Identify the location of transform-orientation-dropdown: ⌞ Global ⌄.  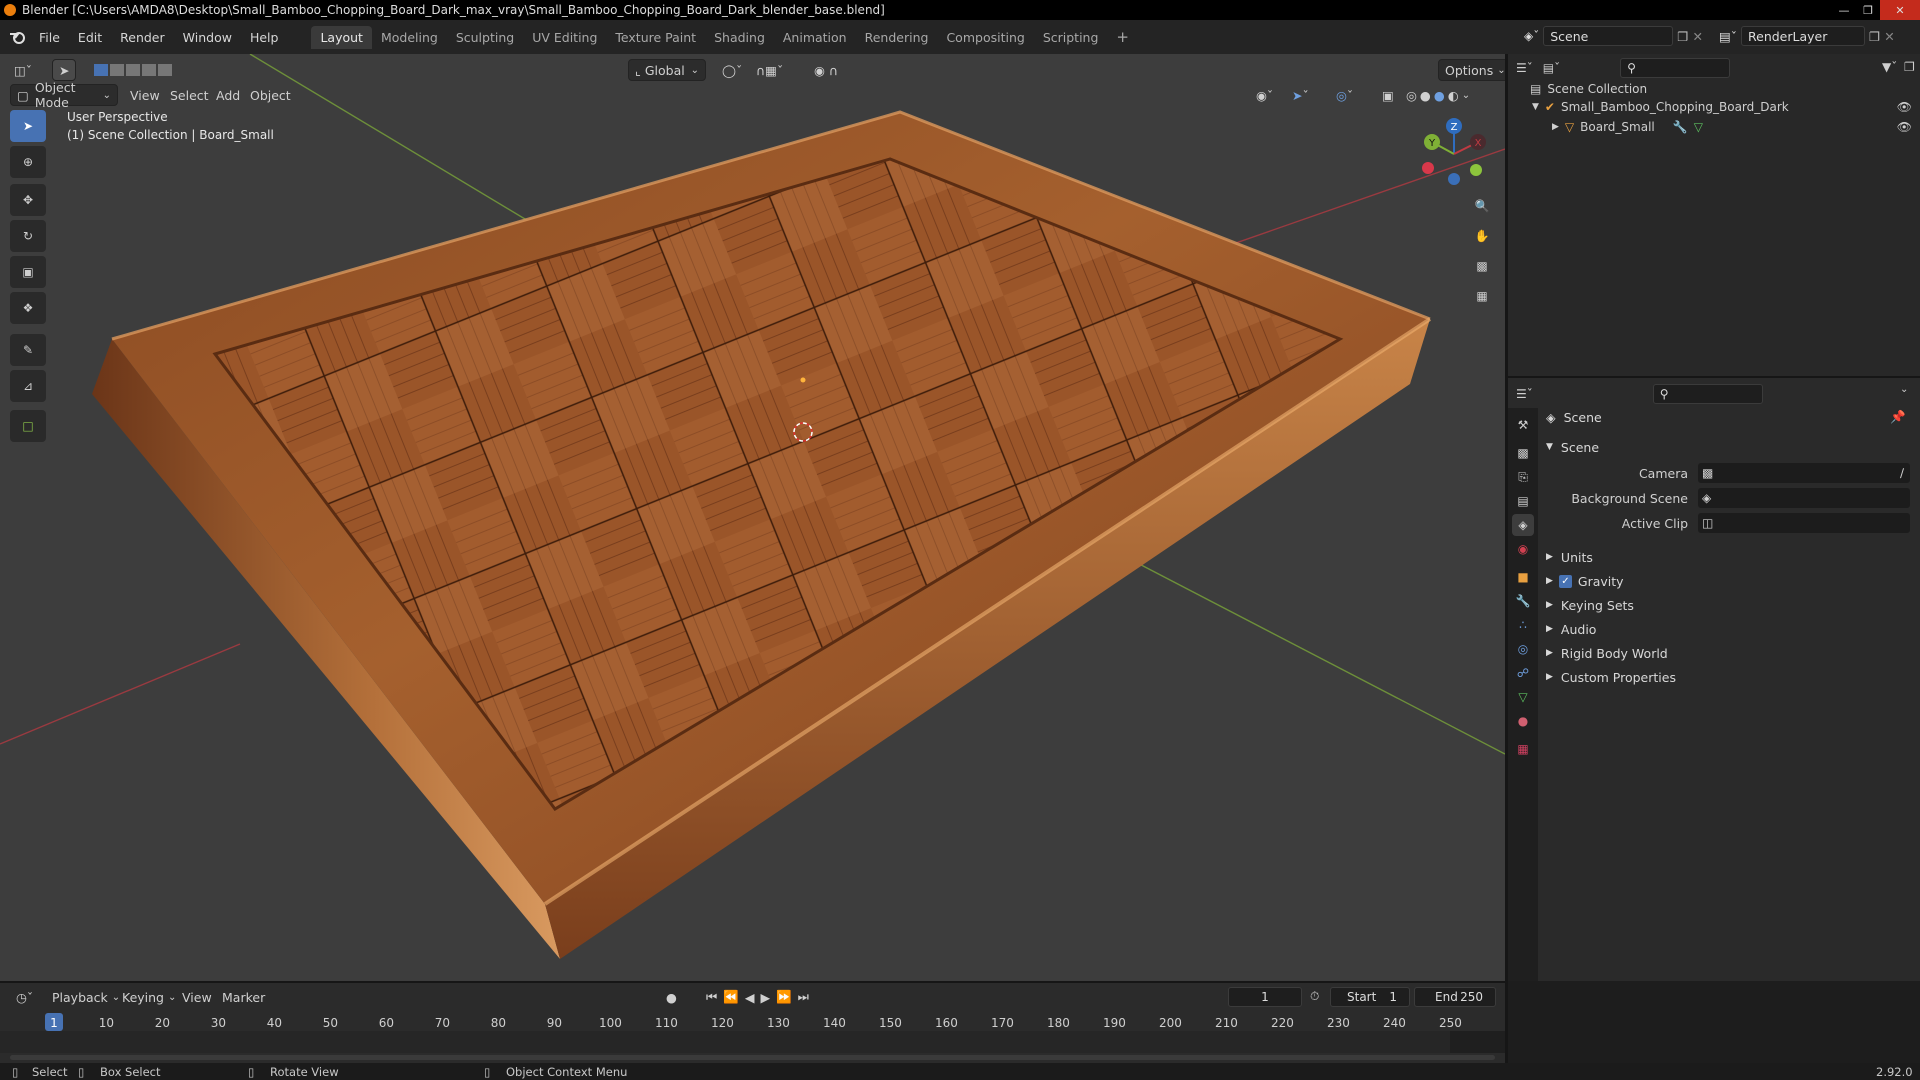
(667, 70).